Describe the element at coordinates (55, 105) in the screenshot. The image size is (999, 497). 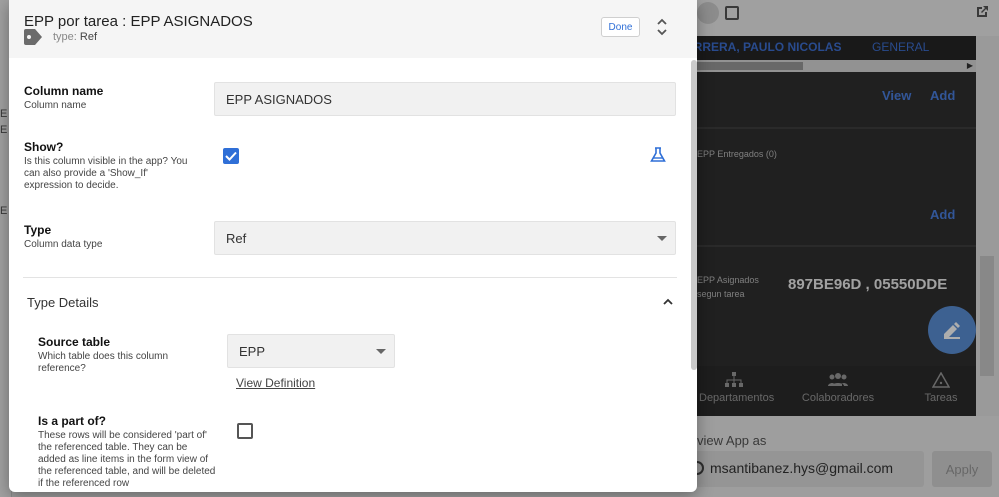
I see `column-name-help: Column name` at that location.